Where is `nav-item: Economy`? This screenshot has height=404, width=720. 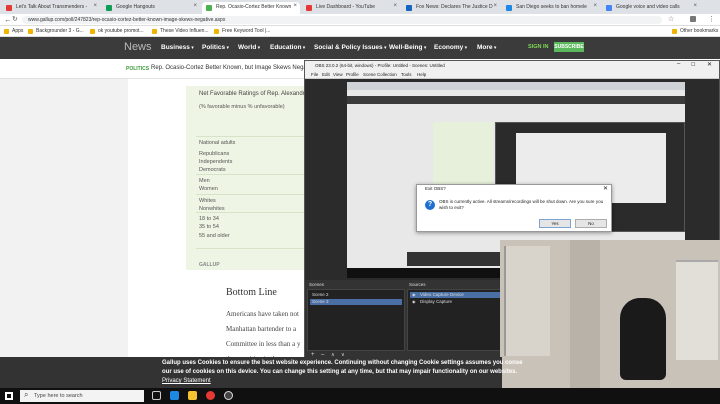 nav-item: Economy is located at coordinates (450, 47).